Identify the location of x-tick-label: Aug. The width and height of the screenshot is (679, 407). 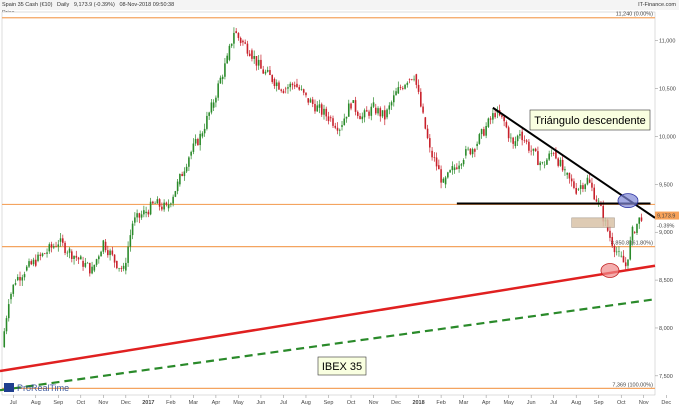
(576, 403).